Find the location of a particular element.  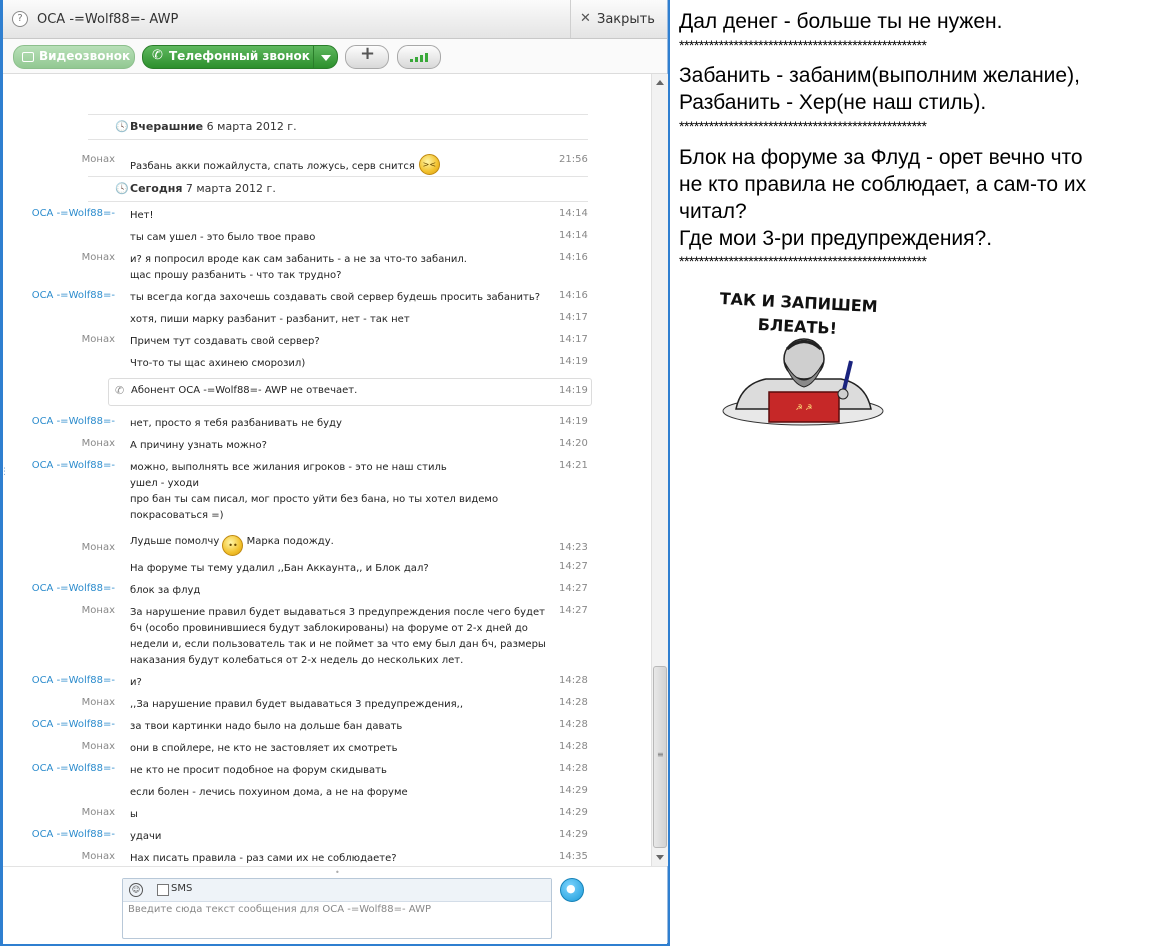

message-text: ы is located at coordinates (340, 815).